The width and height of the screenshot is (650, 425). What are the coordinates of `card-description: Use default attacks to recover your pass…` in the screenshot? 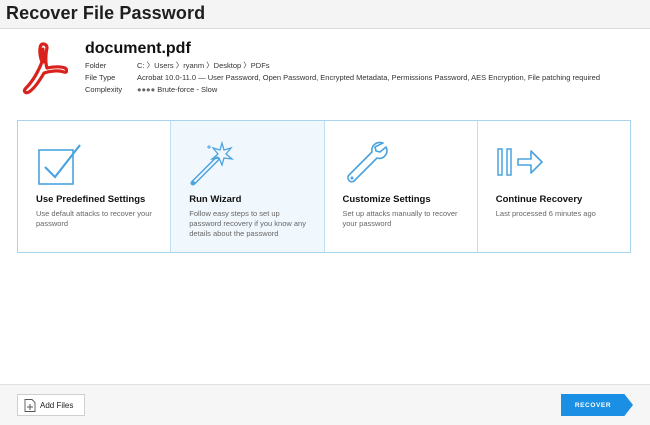 It's located at (94, 218).